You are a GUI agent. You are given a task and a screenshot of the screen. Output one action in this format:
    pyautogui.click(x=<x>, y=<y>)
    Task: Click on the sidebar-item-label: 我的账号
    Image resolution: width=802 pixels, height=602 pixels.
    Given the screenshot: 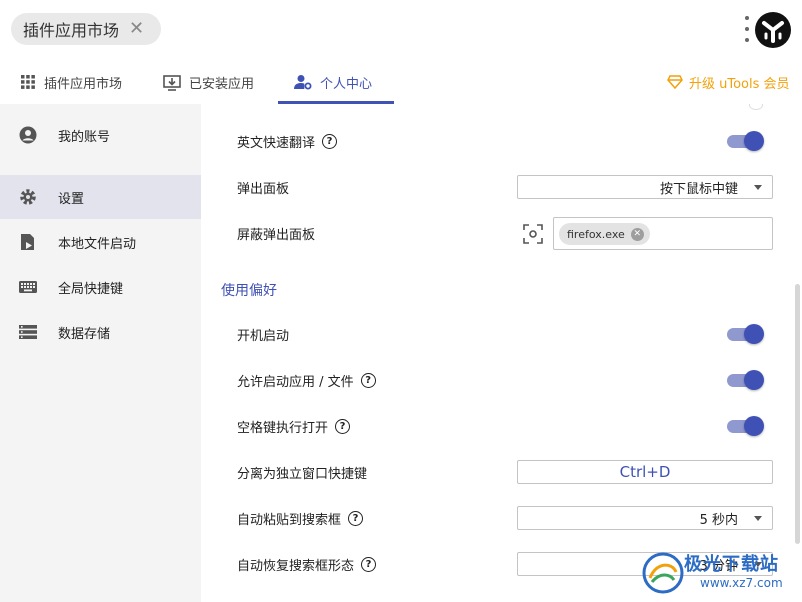 What is the action you would take?
    pyautogui.click(x=84, y=137)
    